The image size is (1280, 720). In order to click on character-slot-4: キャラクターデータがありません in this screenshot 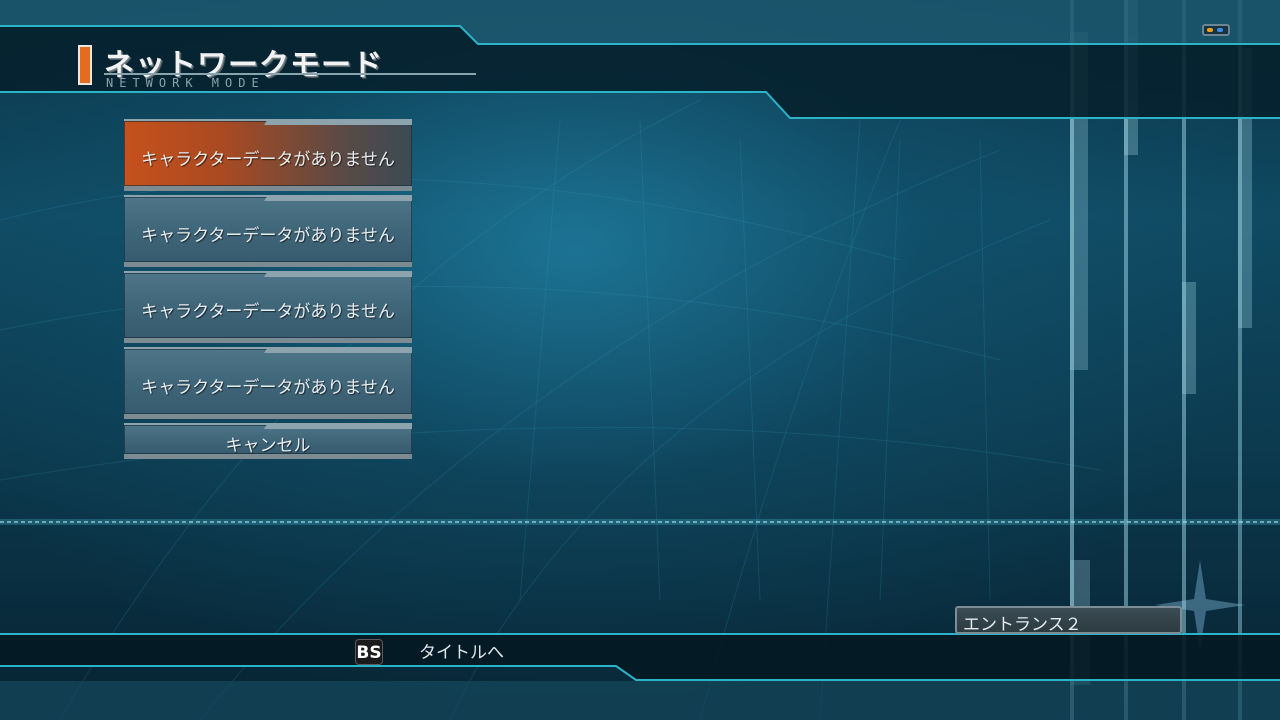, I will do `click(268, 383)`.